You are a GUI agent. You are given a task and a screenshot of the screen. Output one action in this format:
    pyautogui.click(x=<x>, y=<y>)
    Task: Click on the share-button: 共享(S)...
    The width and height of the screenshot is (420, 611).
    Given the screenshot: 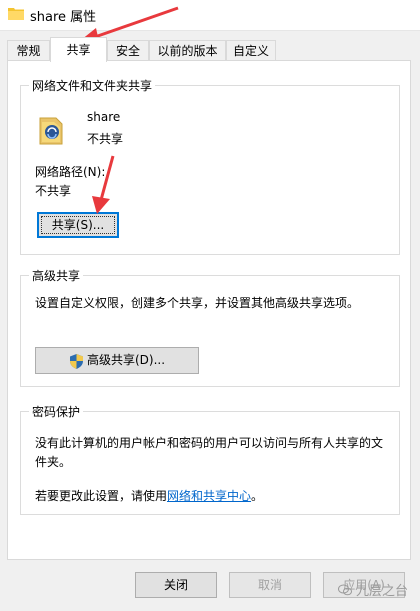 What is the action you would take?
    pyautogui.click(x=78, y=225)
    